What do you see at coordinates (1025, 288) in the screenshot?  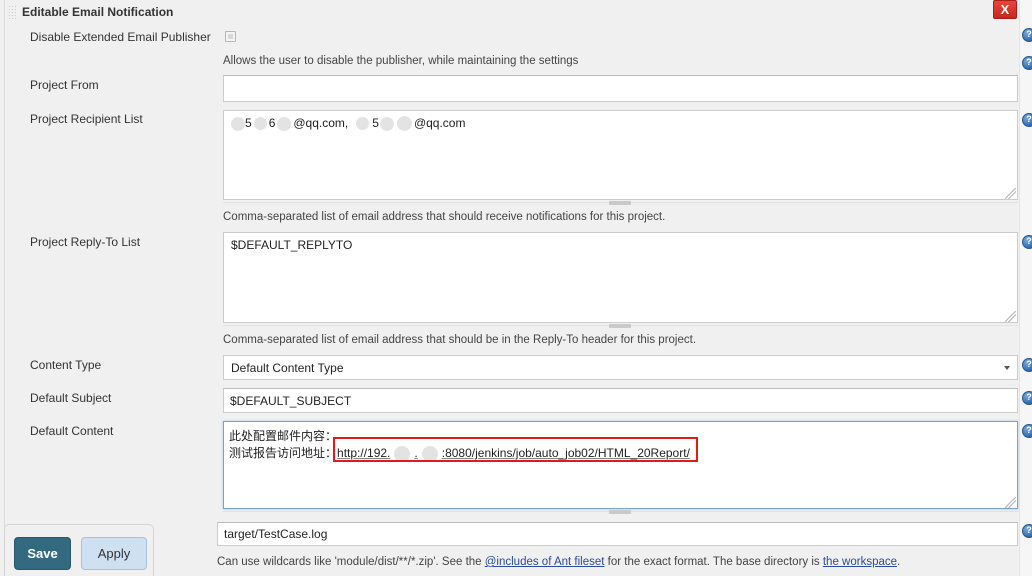 I see `right-help-column` at bounding box center [1025, 288].